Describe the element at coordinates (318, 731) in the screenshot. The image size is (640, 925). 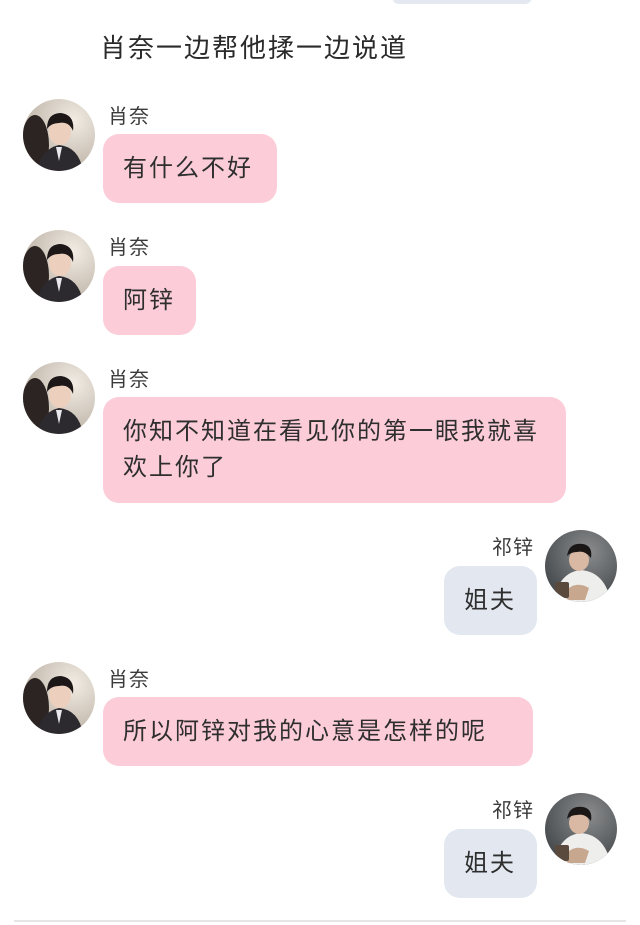
I see `message-bubble: 所以阿锌对我的心意是怎样的呢` at that location.